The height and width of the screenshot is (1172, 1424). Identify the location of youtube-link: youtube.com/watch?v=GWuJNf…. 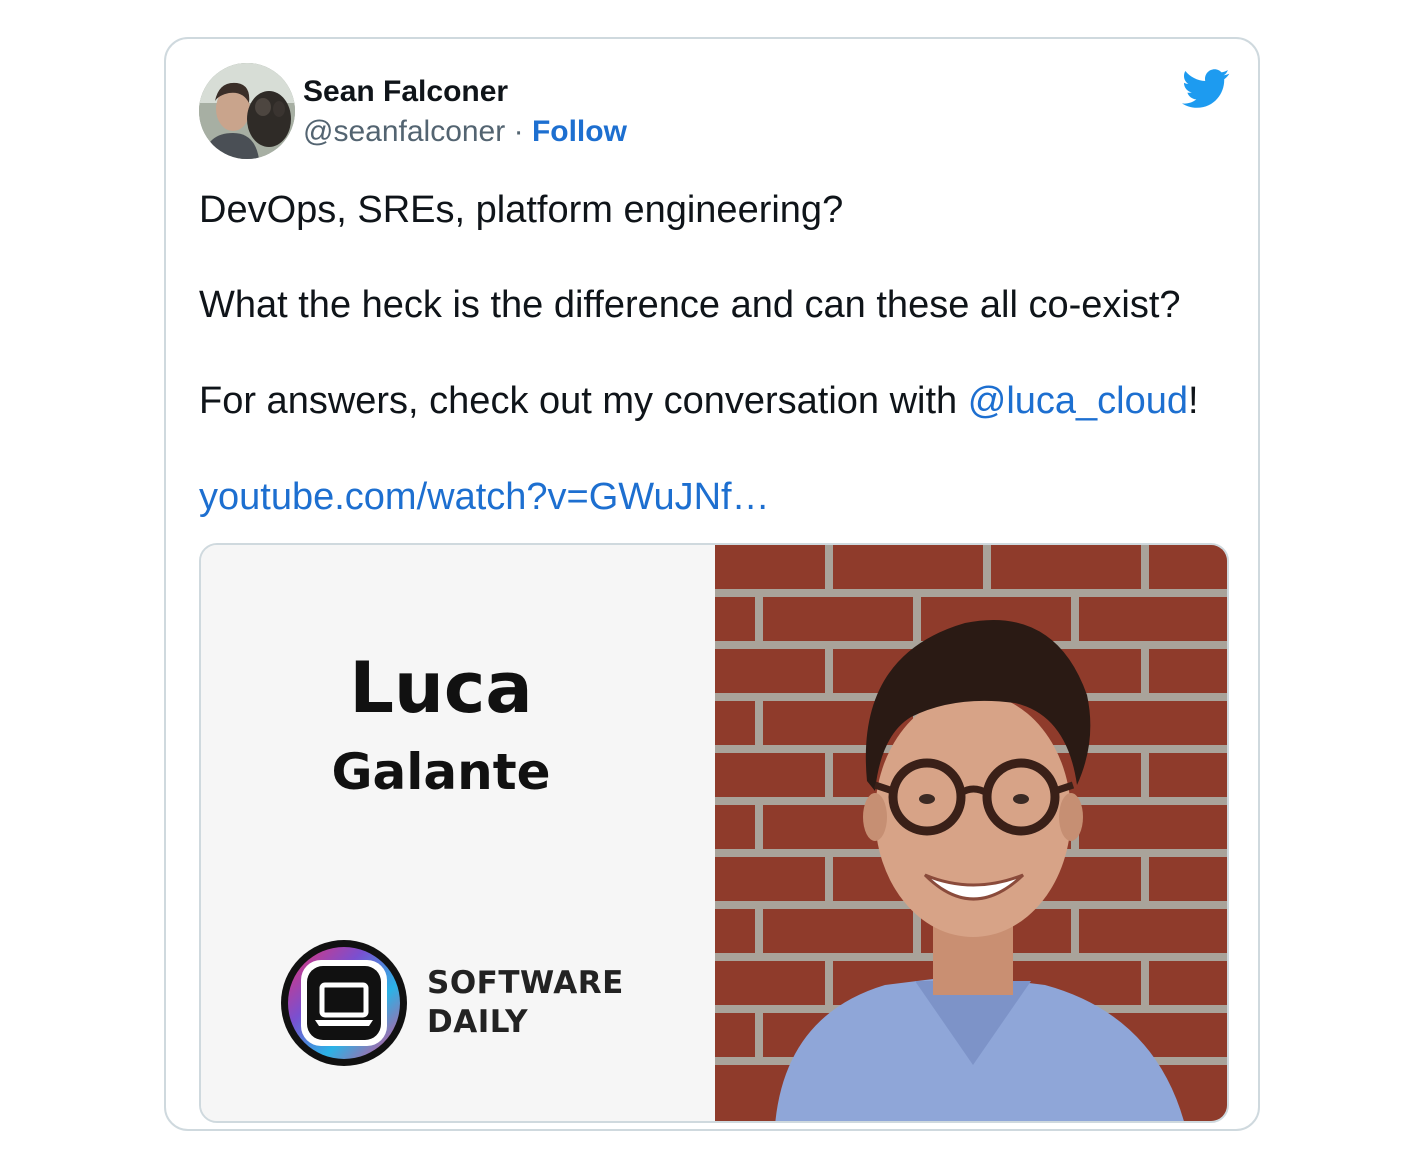
(484, 497).